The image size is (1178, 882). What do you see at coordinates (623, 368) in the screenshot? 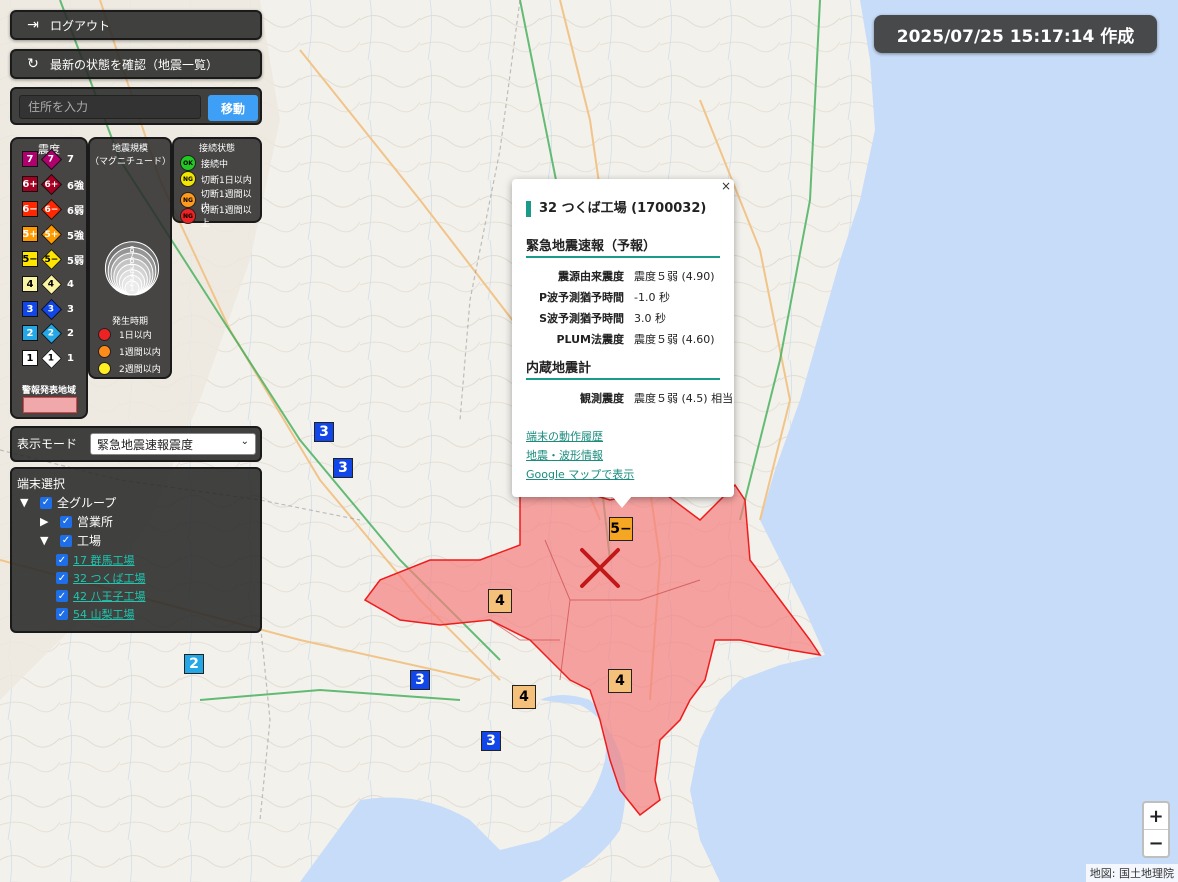
I see `seismometer-heading: 内蔵地震計` at bounding box center [623, 368].